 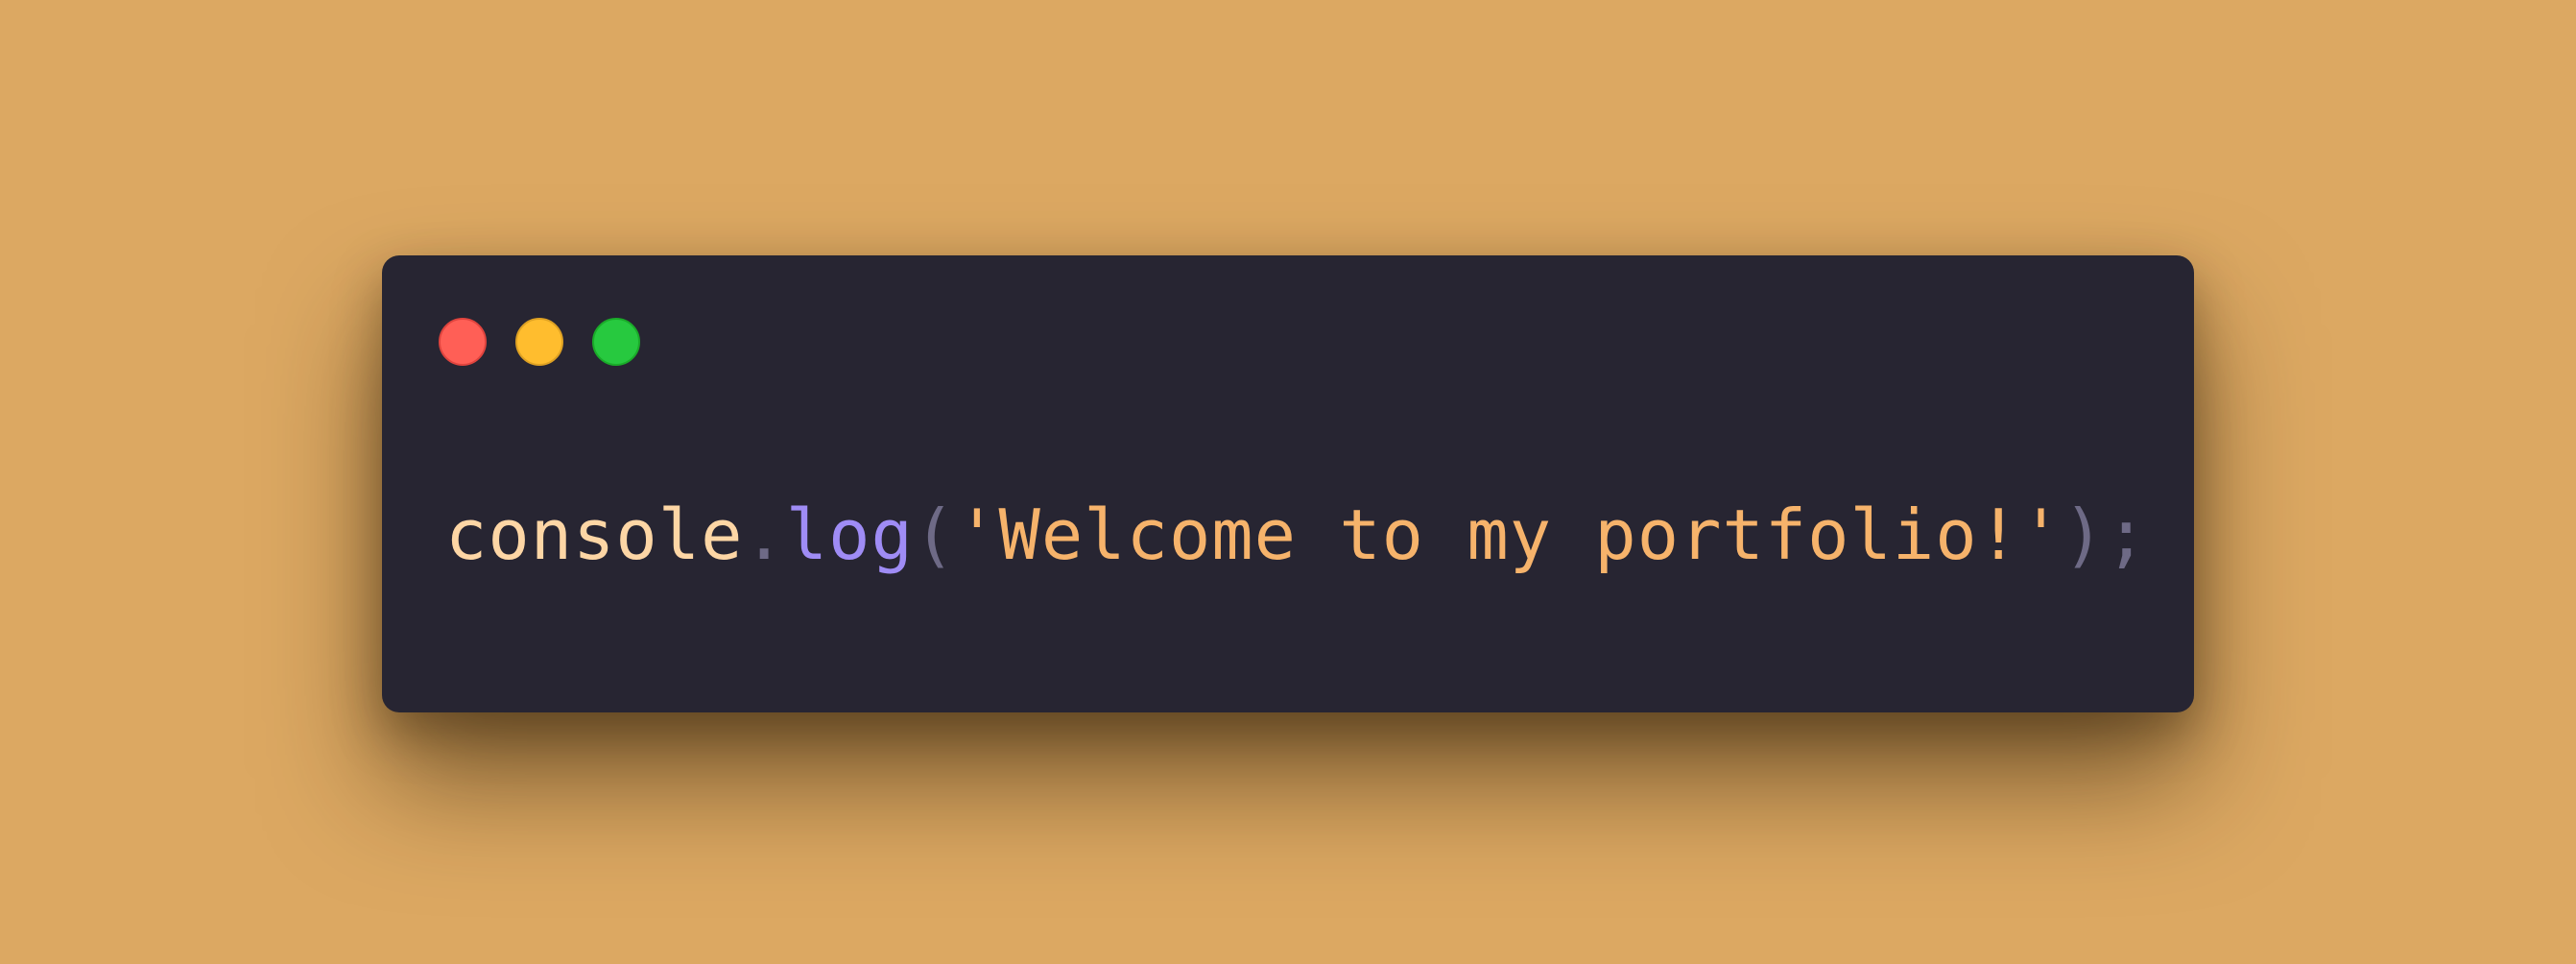 I want to click on minimize-dot-icon, so click(x=539, y=342).